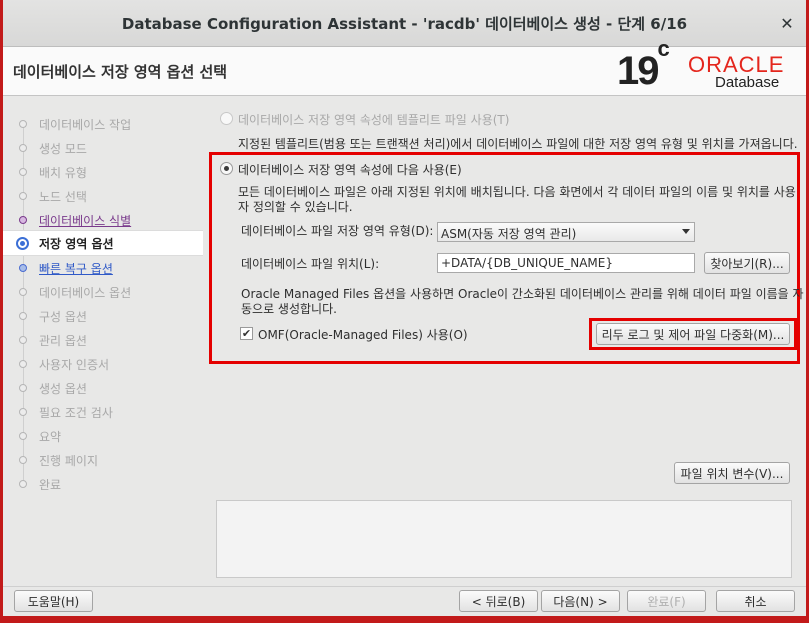  Describe the element at coordinates (504, 539) in the screenshot. I see `message-panel` at that location.